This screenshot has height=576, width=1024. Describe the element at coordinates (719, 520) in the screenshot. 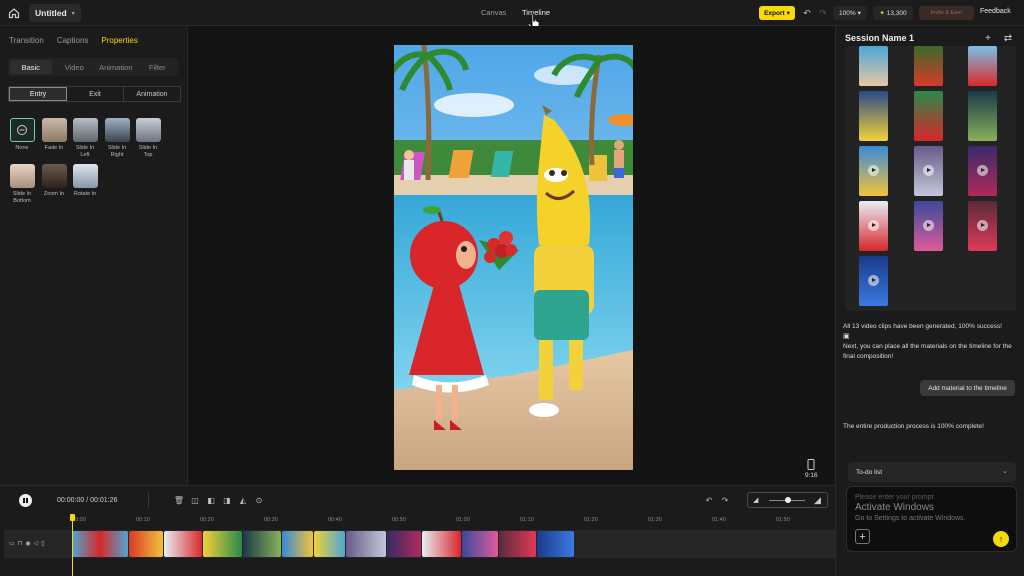

I see `ruler-tick: 01:40` at that location.